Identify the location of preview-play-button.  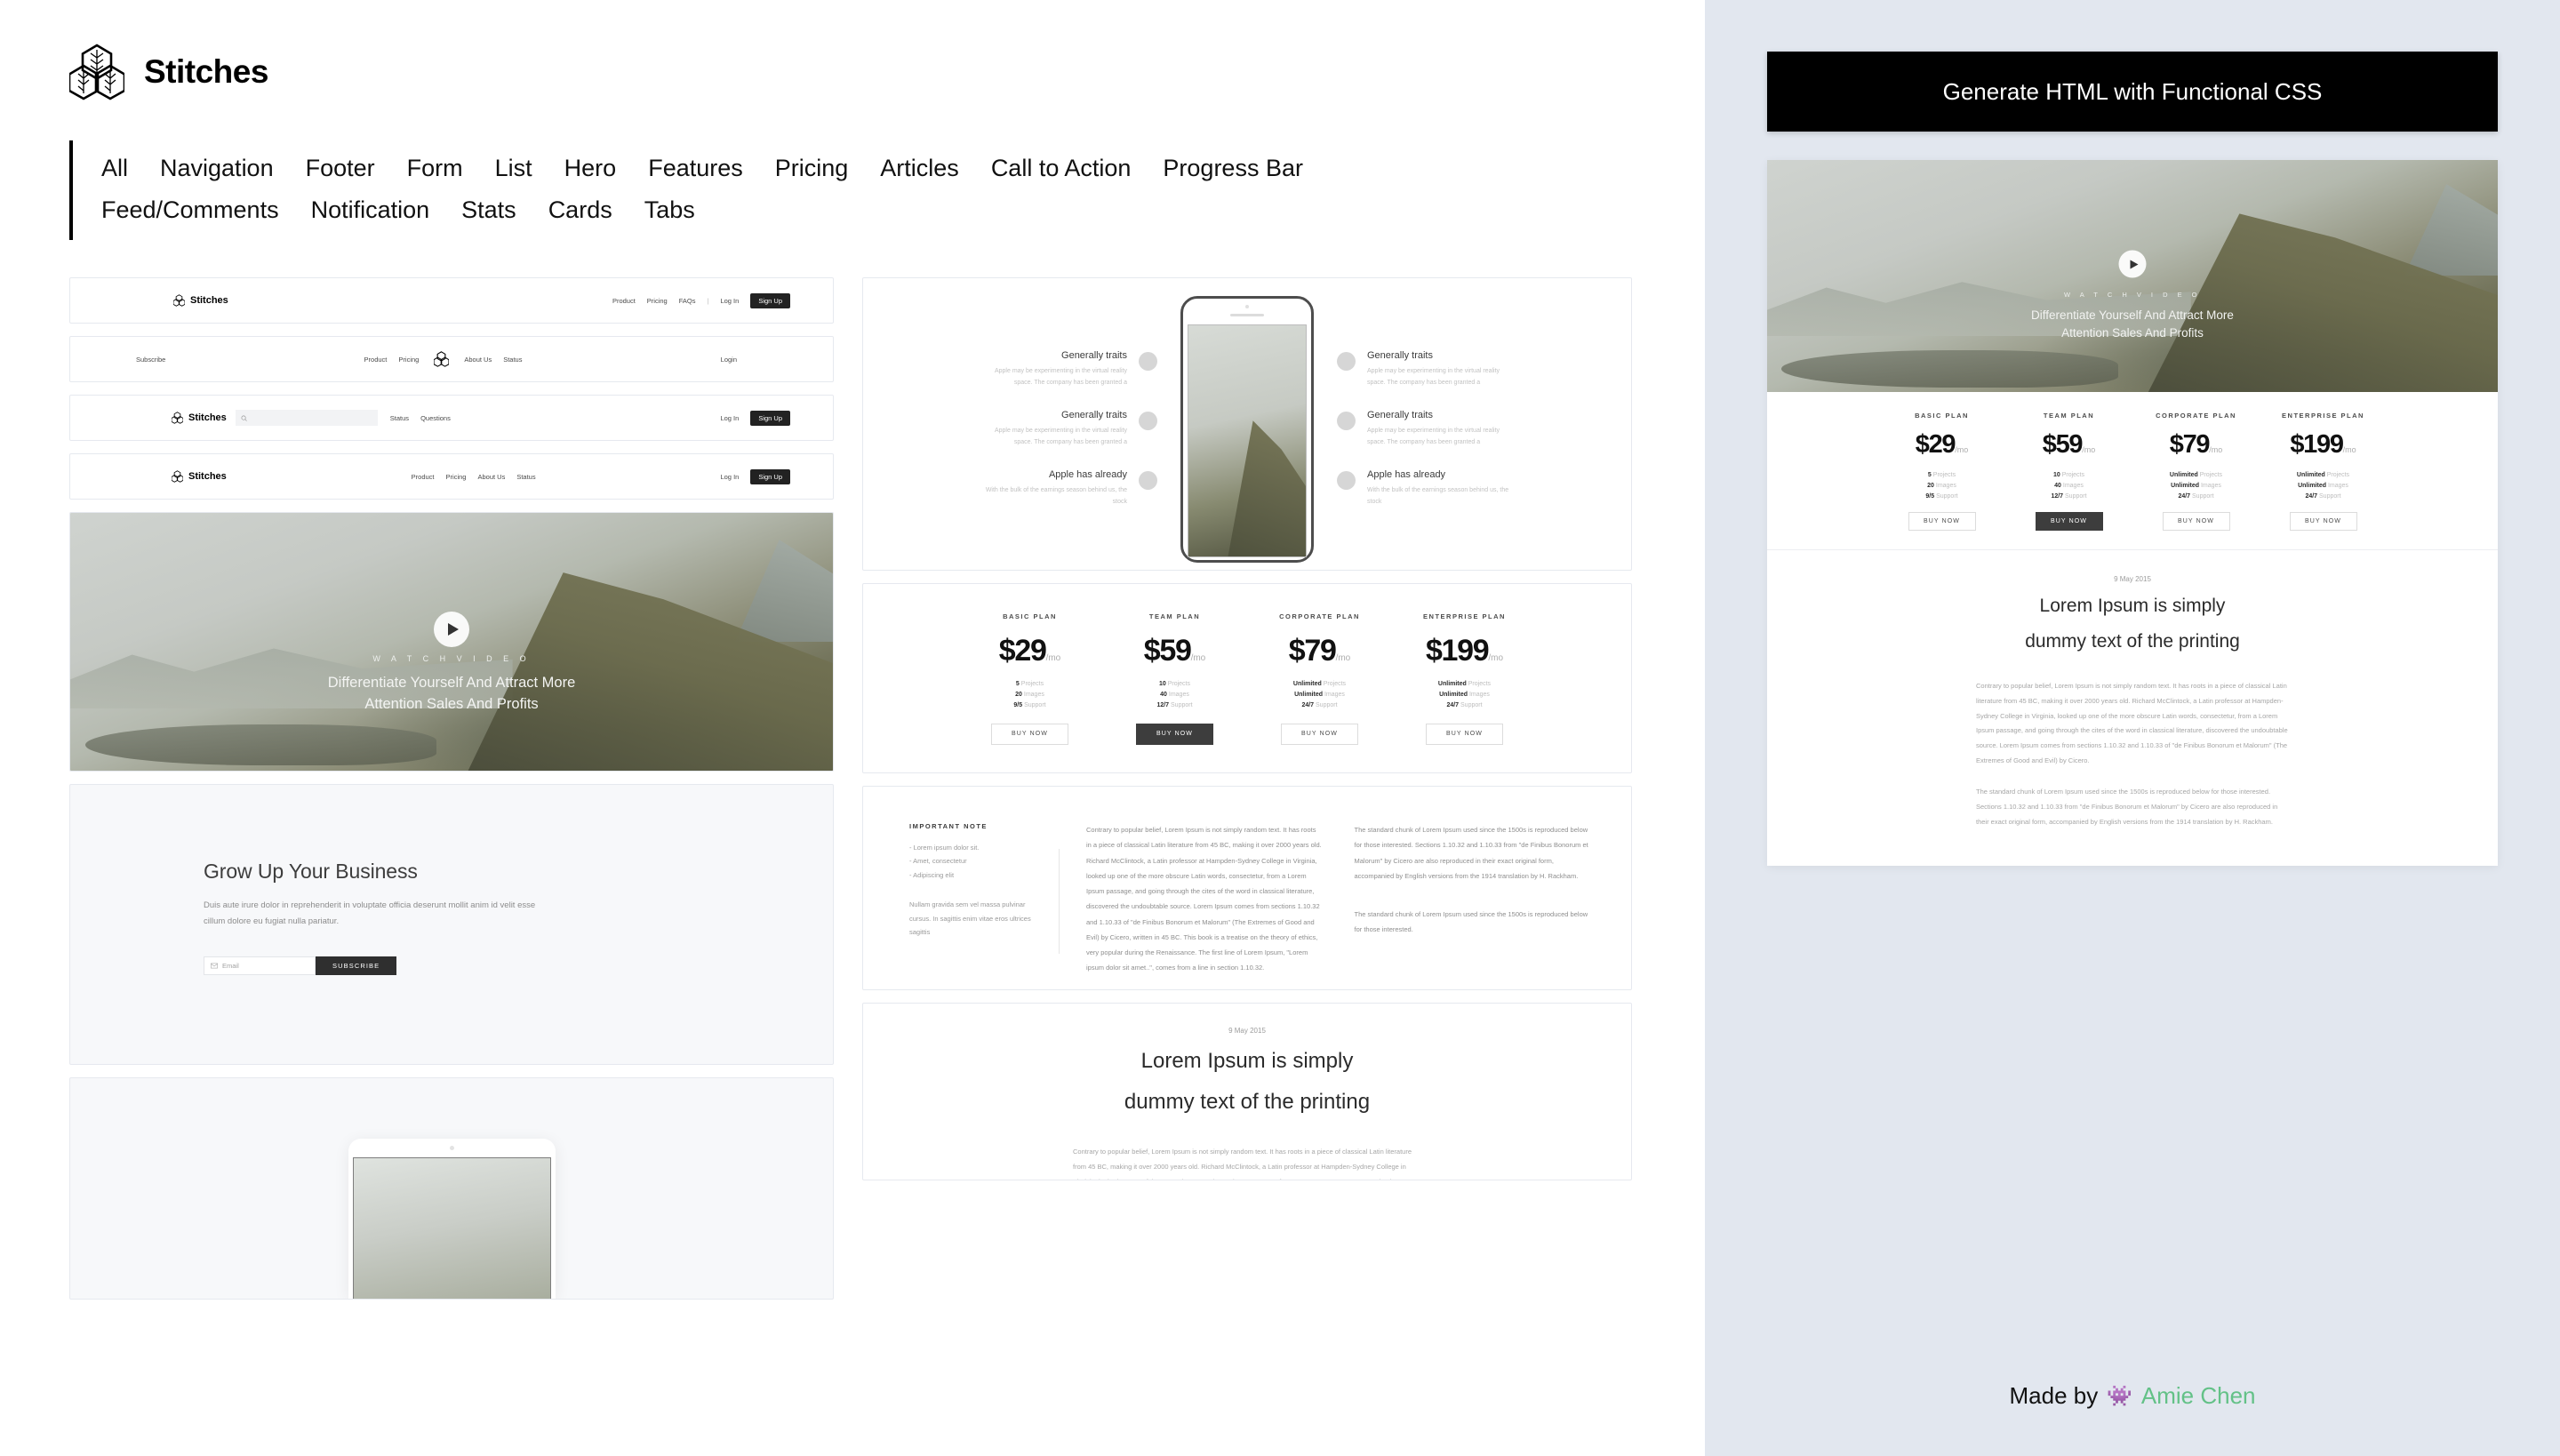
(2132, 264).